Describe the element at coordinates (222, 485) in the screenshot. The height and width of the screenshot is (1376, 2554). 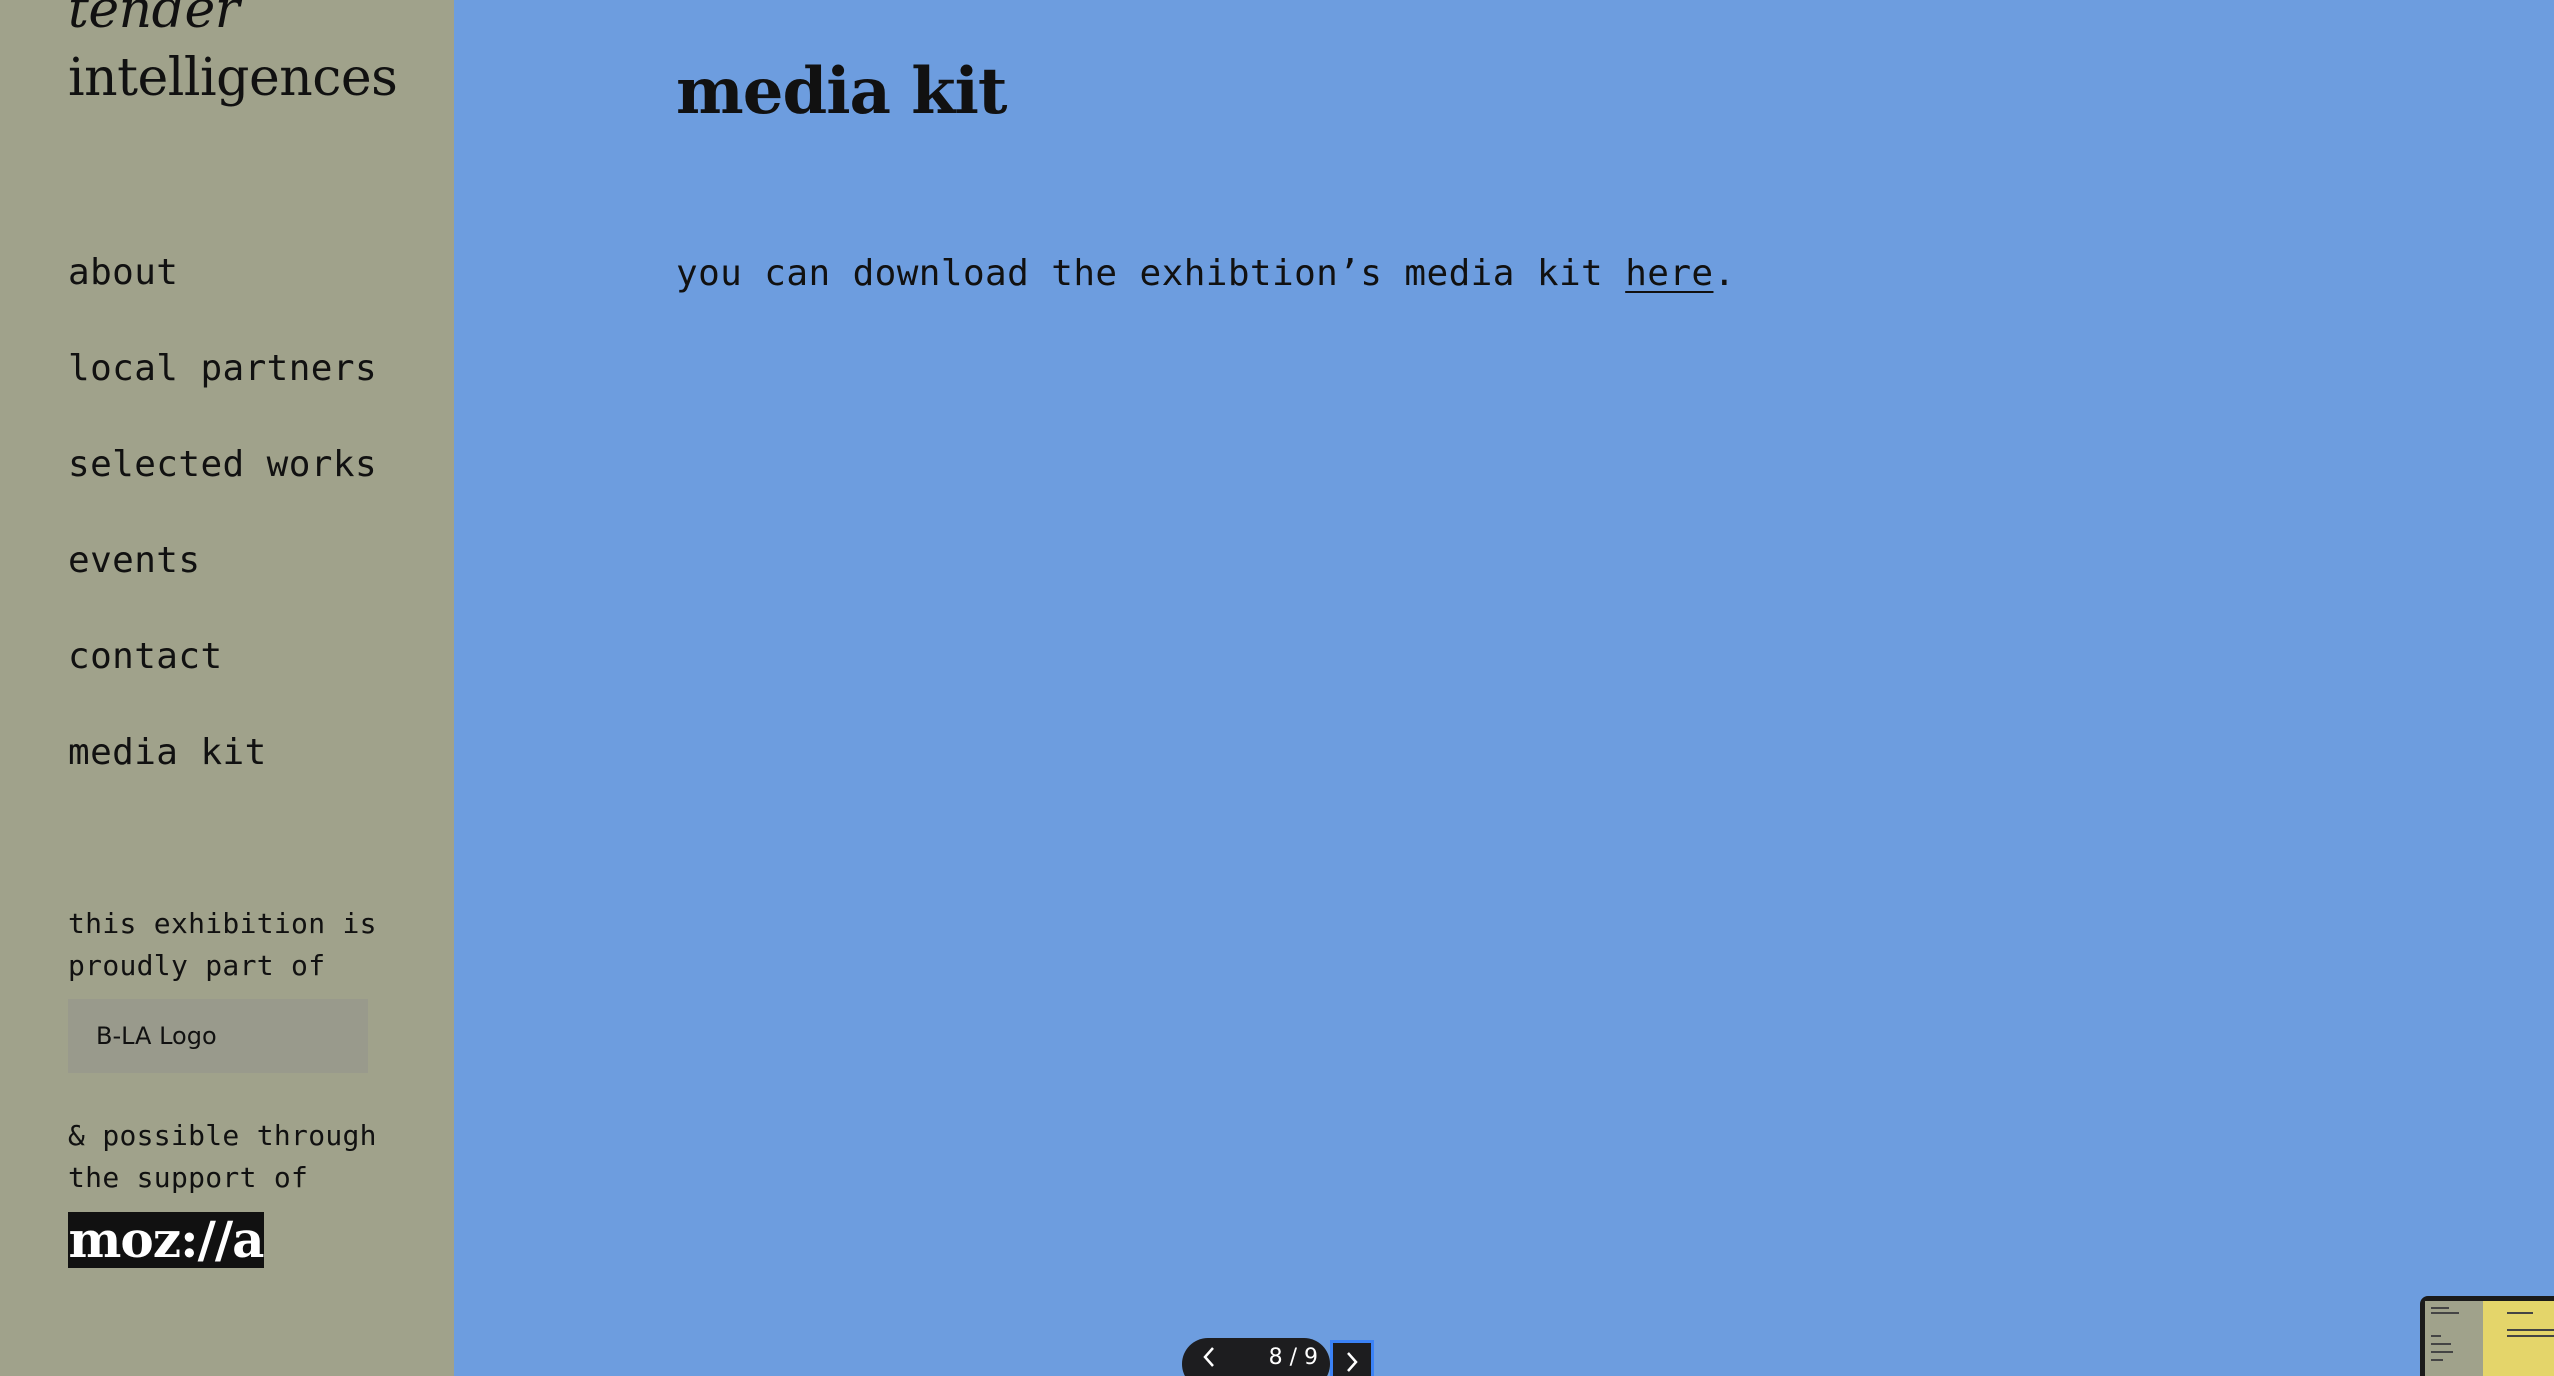
I see `nav-item-selected-works: selected works` at that location.